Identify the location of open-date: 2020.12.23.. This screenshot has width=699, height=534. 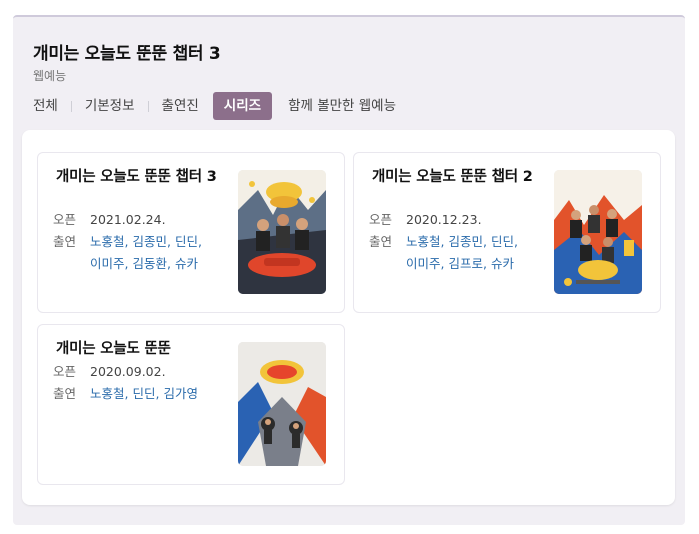
(444, 219).